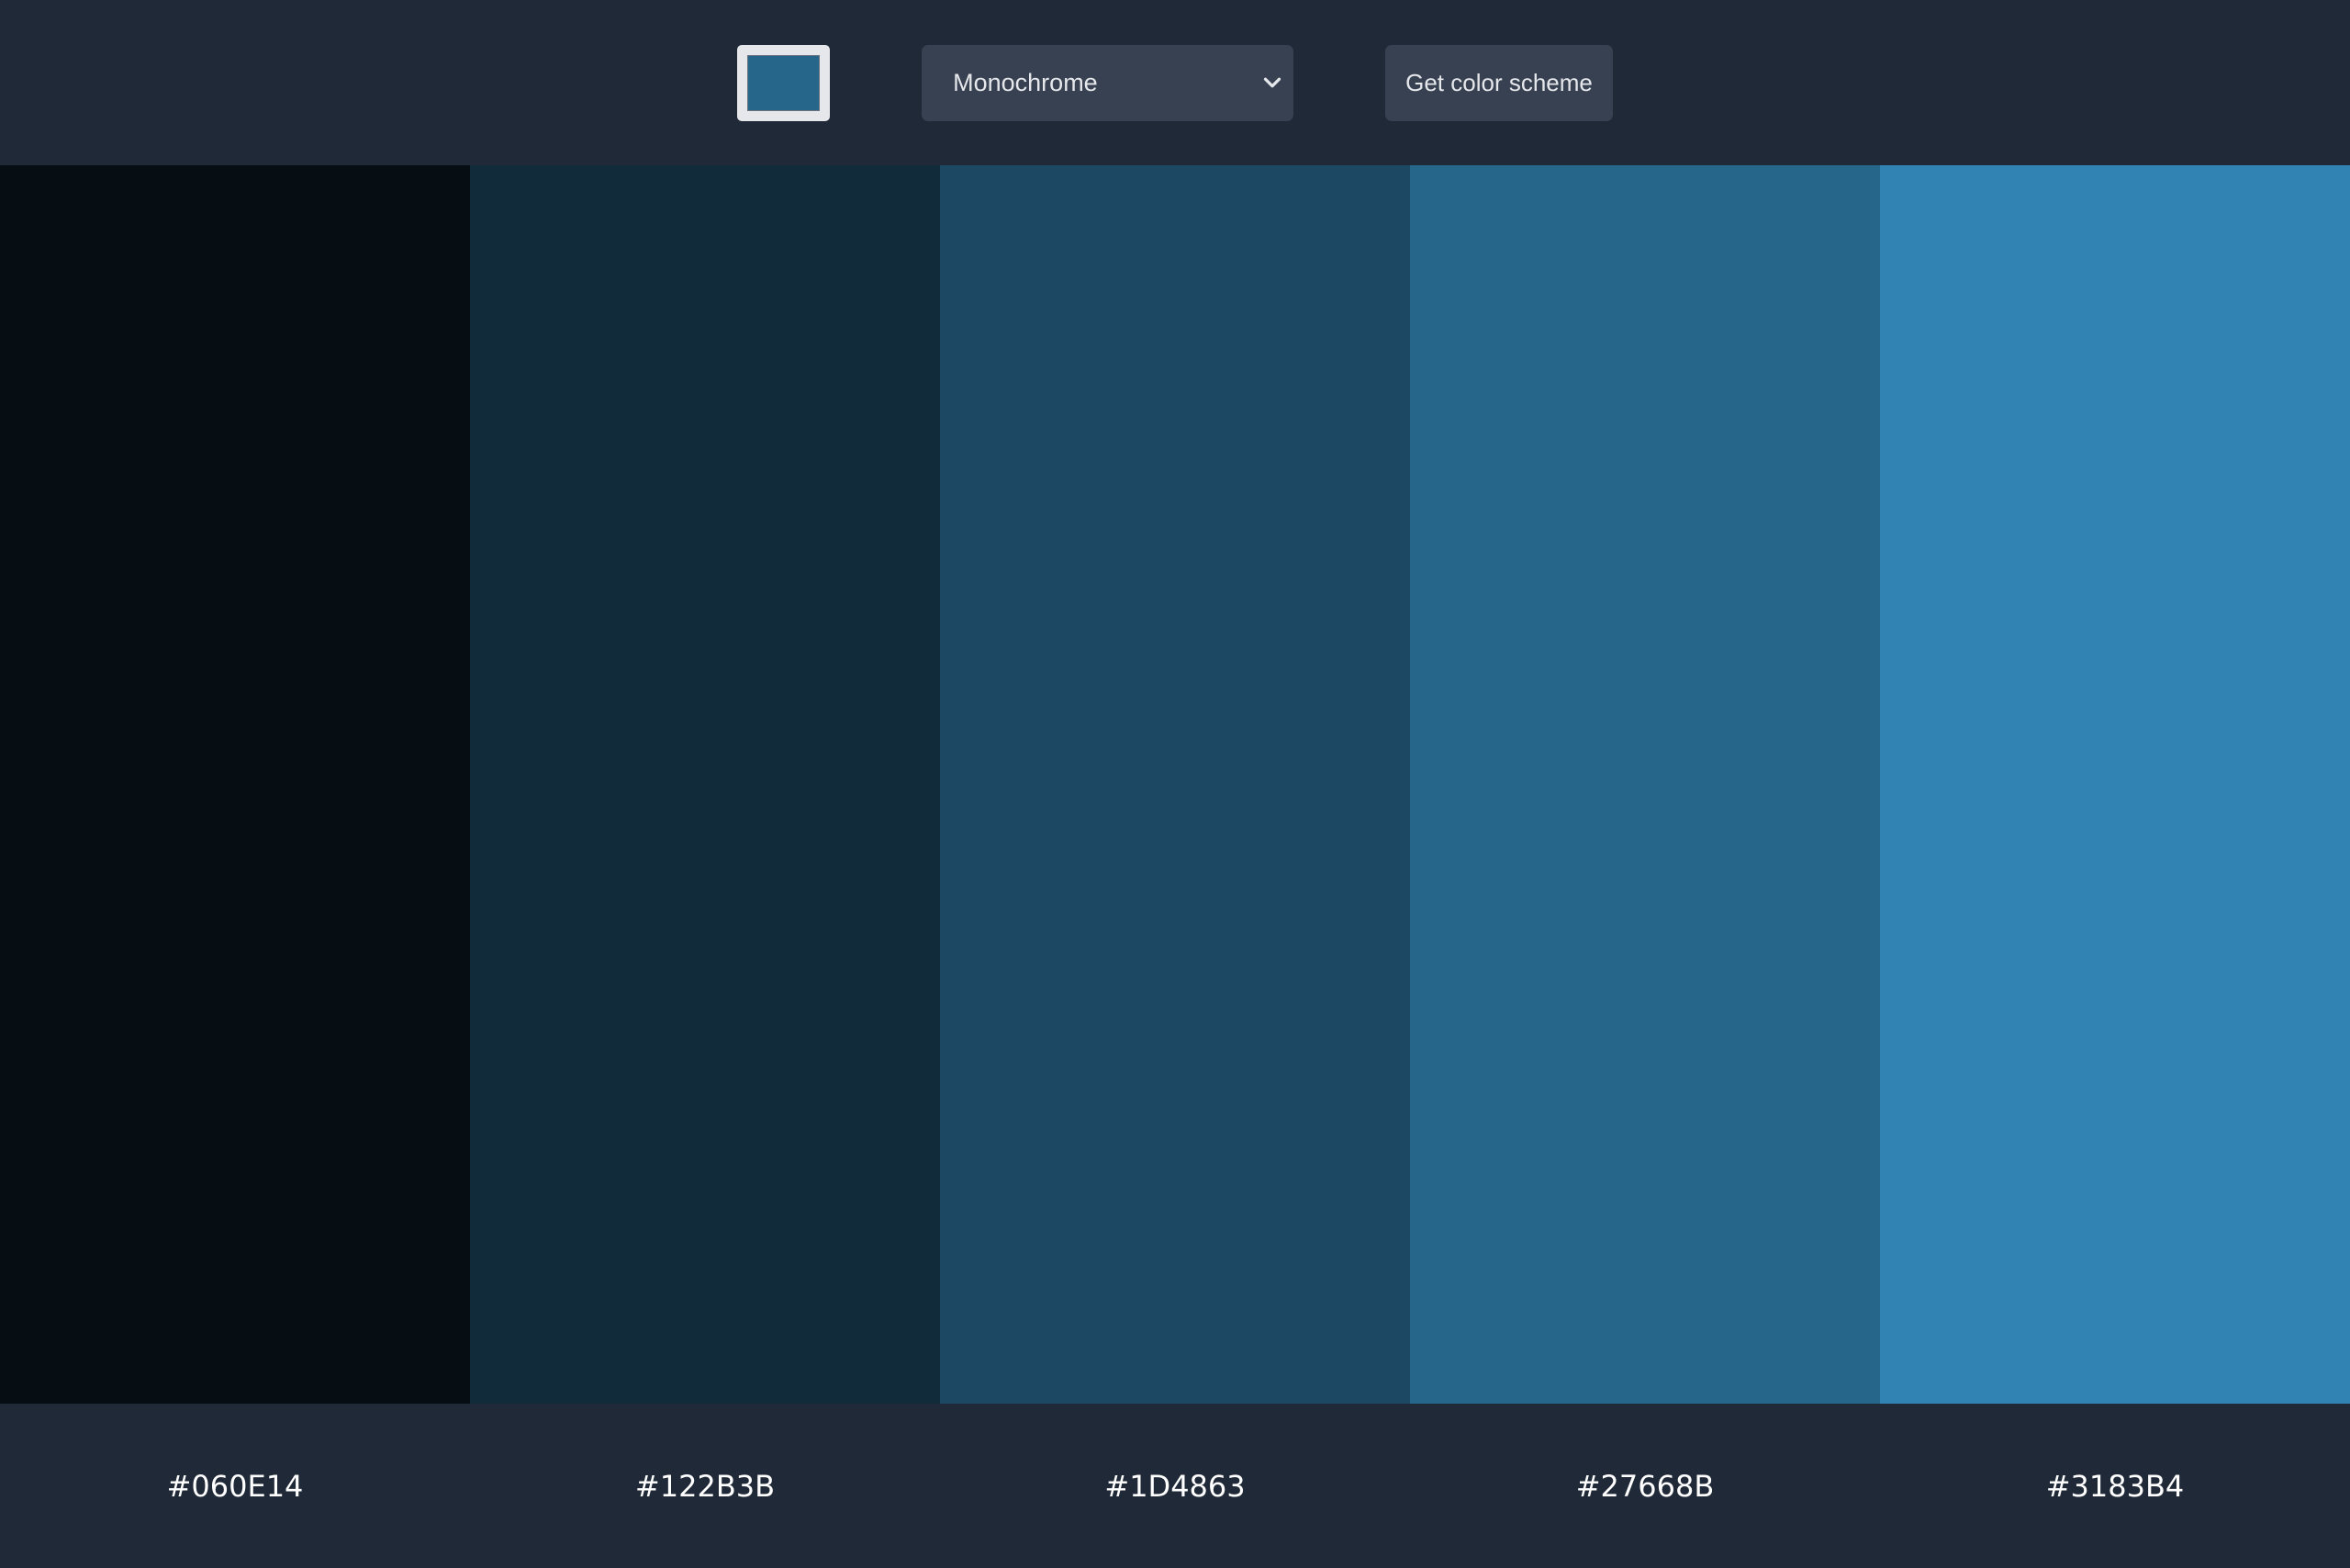  Describe the element at coordinates (1108, 82) in the screenshot. I see `scheme-mode-select: Monochrome` at that location.